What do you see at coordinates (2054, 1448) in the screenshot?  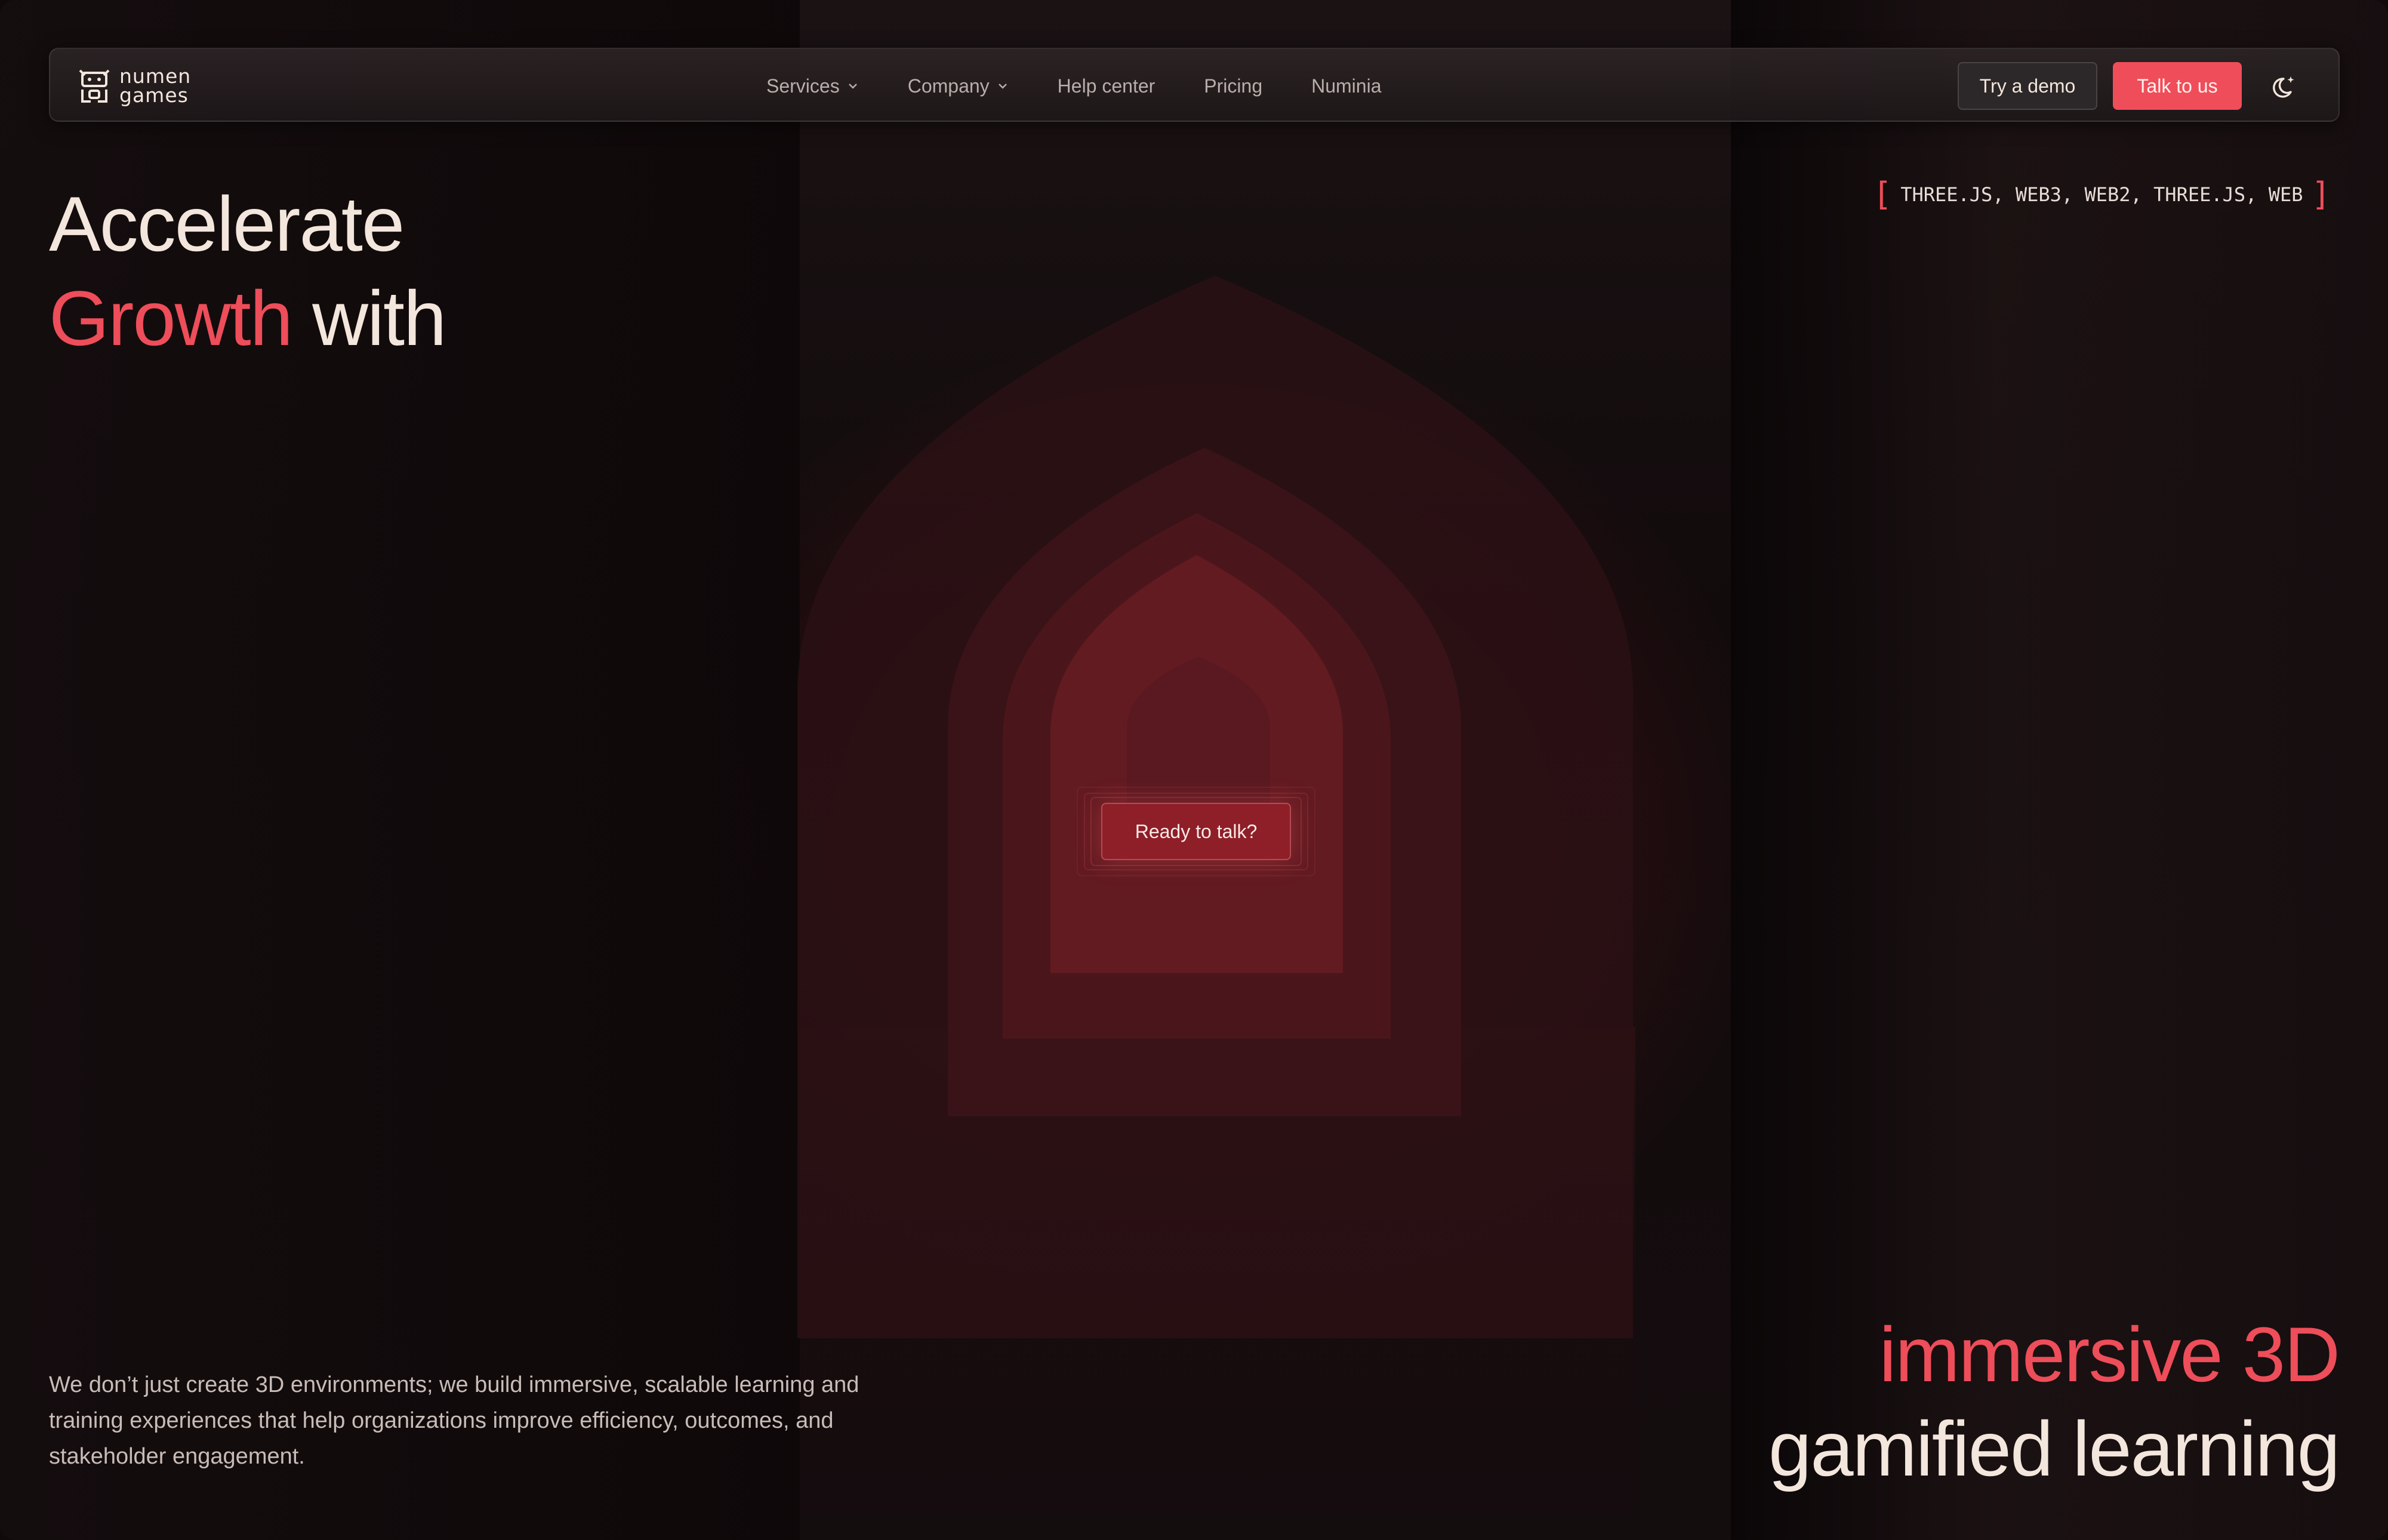 I see `tagline-line-2: gamified learning` at bounding box center [2054, 1448].